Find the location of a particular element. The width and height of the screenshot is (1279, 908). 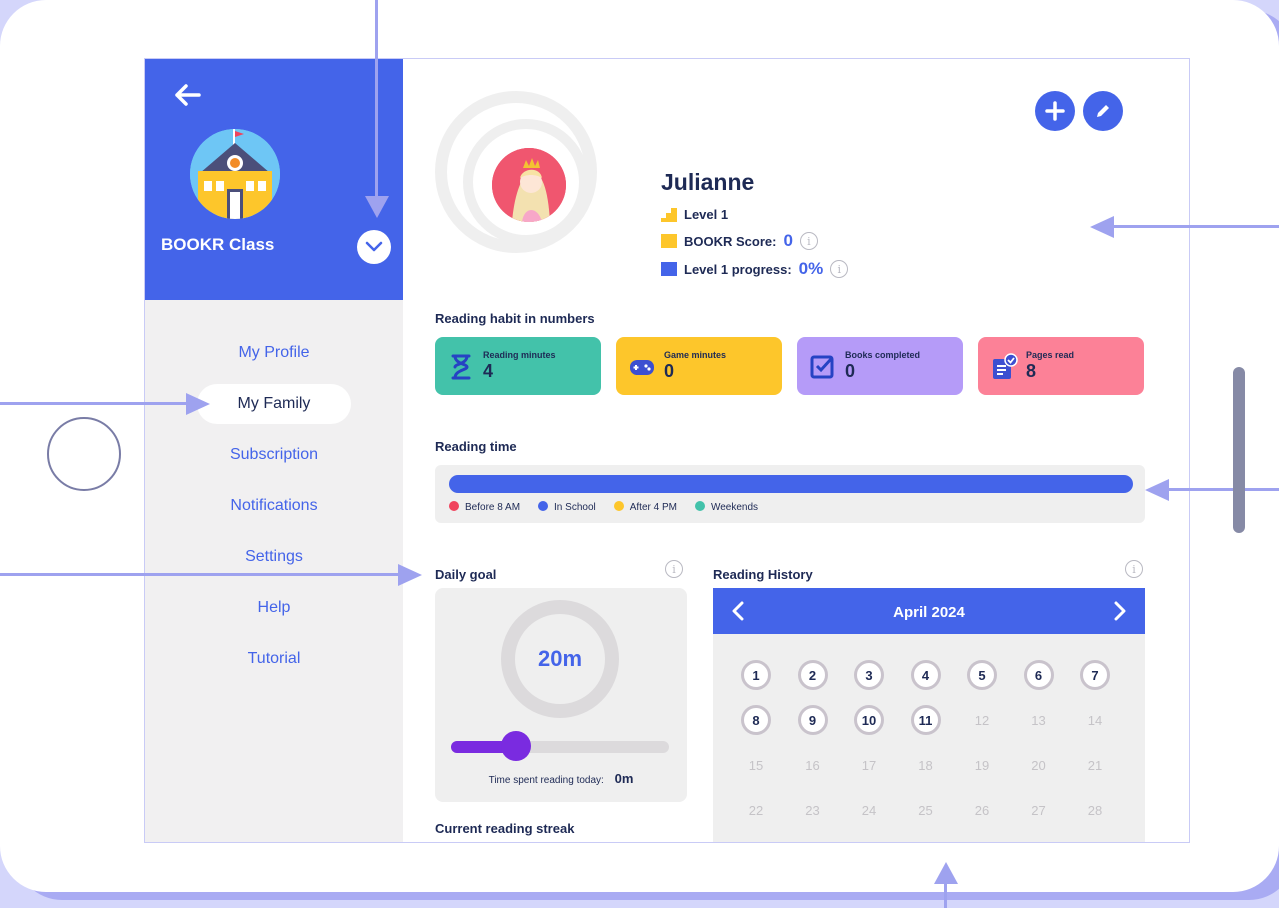

calendar-day: 21 is located at coordinates (1095, 765).